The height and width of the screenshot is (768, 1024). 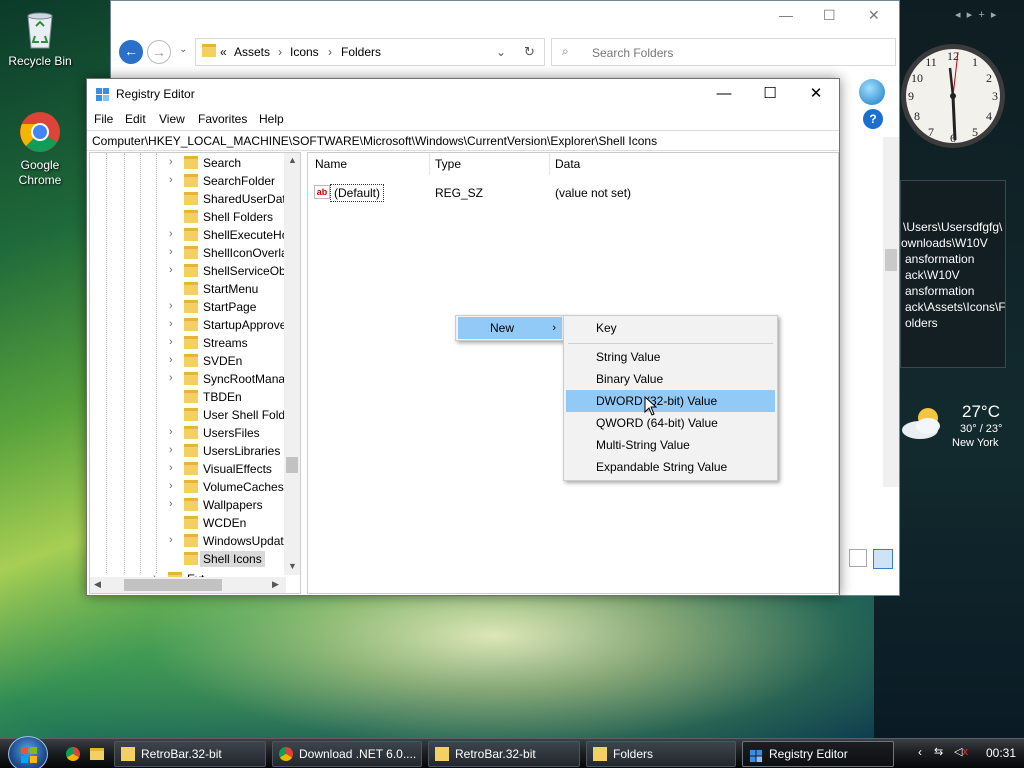 I want to click on menu-help: Help, so click(x=271, y=119).